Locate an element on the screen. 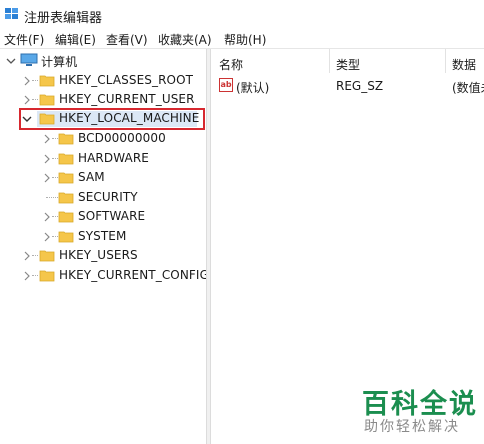 Image resolution: width=484 pixels, height=444 pixels. tree-label: 计算机 is located at coordinates (59, 62).